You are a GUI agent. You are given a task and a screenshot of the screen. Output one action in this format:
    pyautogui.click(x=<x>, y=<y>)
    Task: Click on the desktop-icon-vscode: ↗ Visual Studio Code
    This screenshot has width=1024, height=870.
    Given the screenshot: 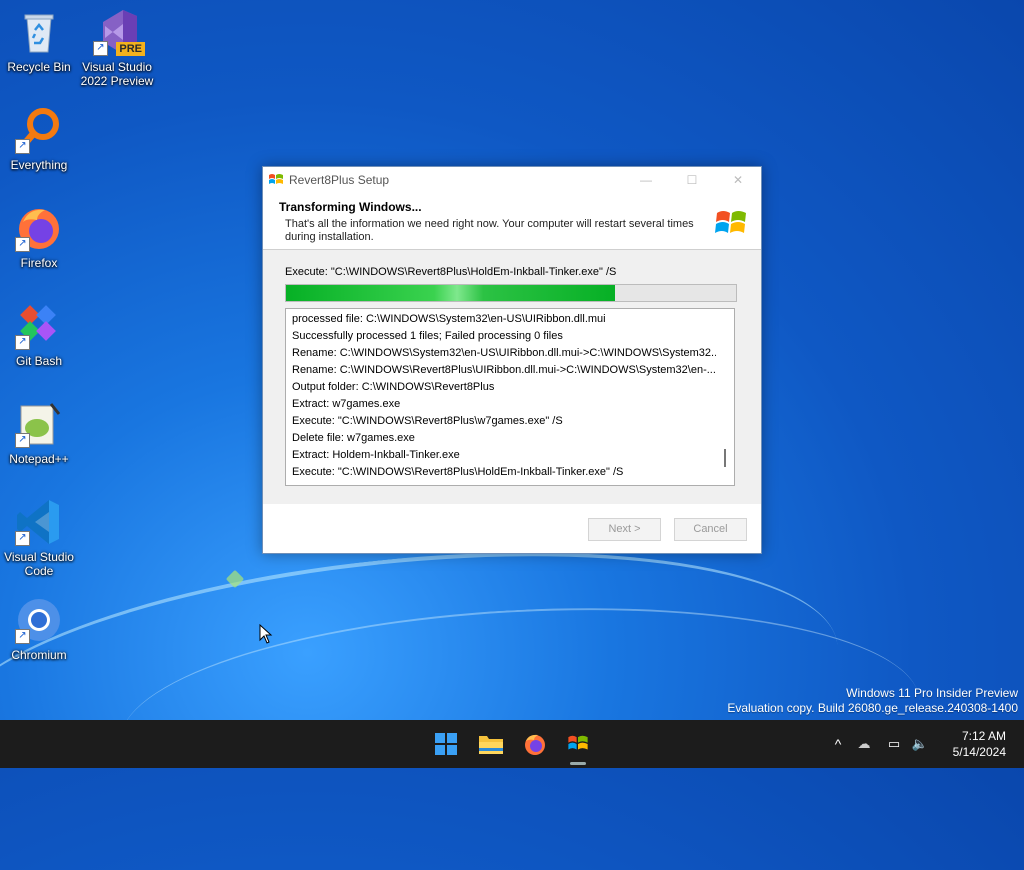 What is the action you would take?
    pyautogui.click(x=39, y=538)
    